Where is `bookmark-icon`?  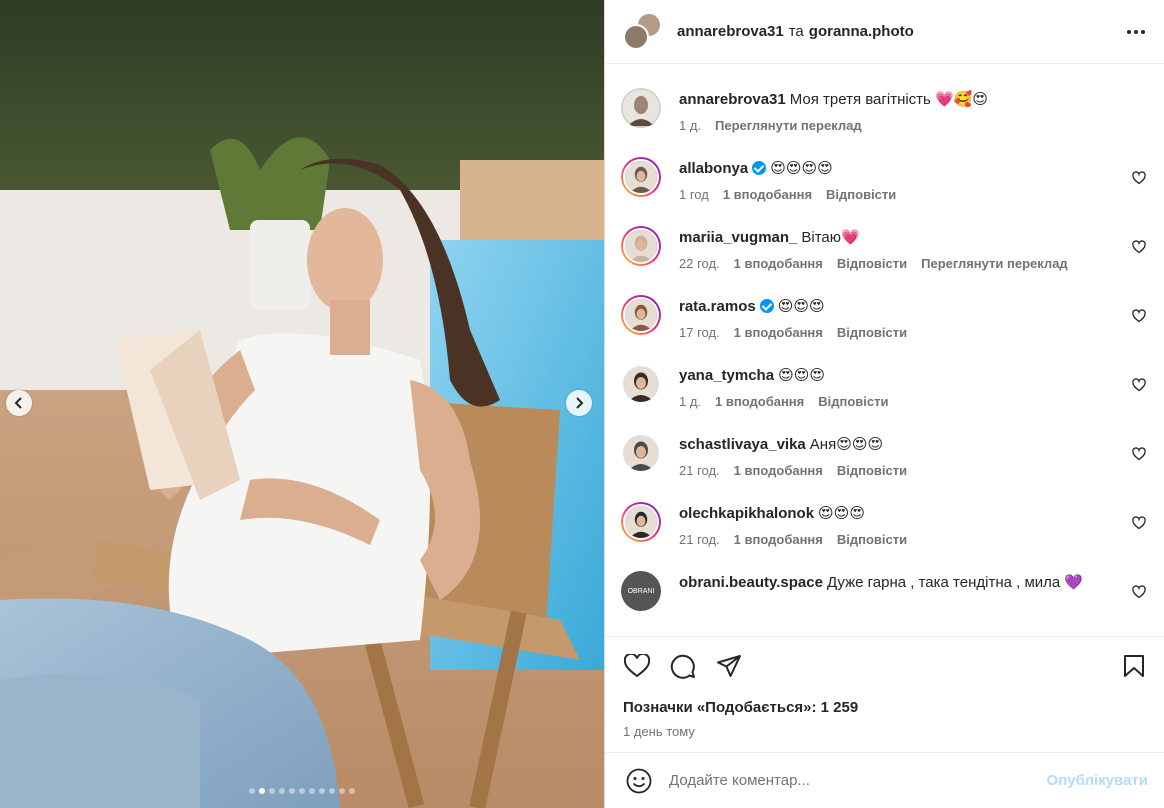
bookmark-icon is located at coordinates (1134, 666).